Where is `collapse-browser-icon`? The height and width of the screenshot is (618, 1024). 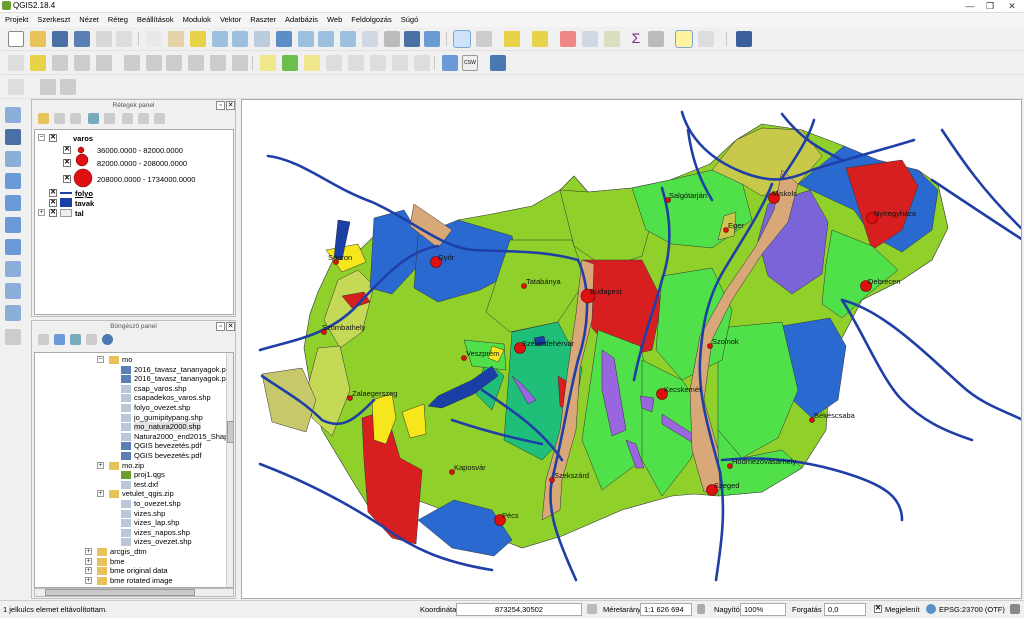
collapse-browser-icon is located at coordinates (91, 339).